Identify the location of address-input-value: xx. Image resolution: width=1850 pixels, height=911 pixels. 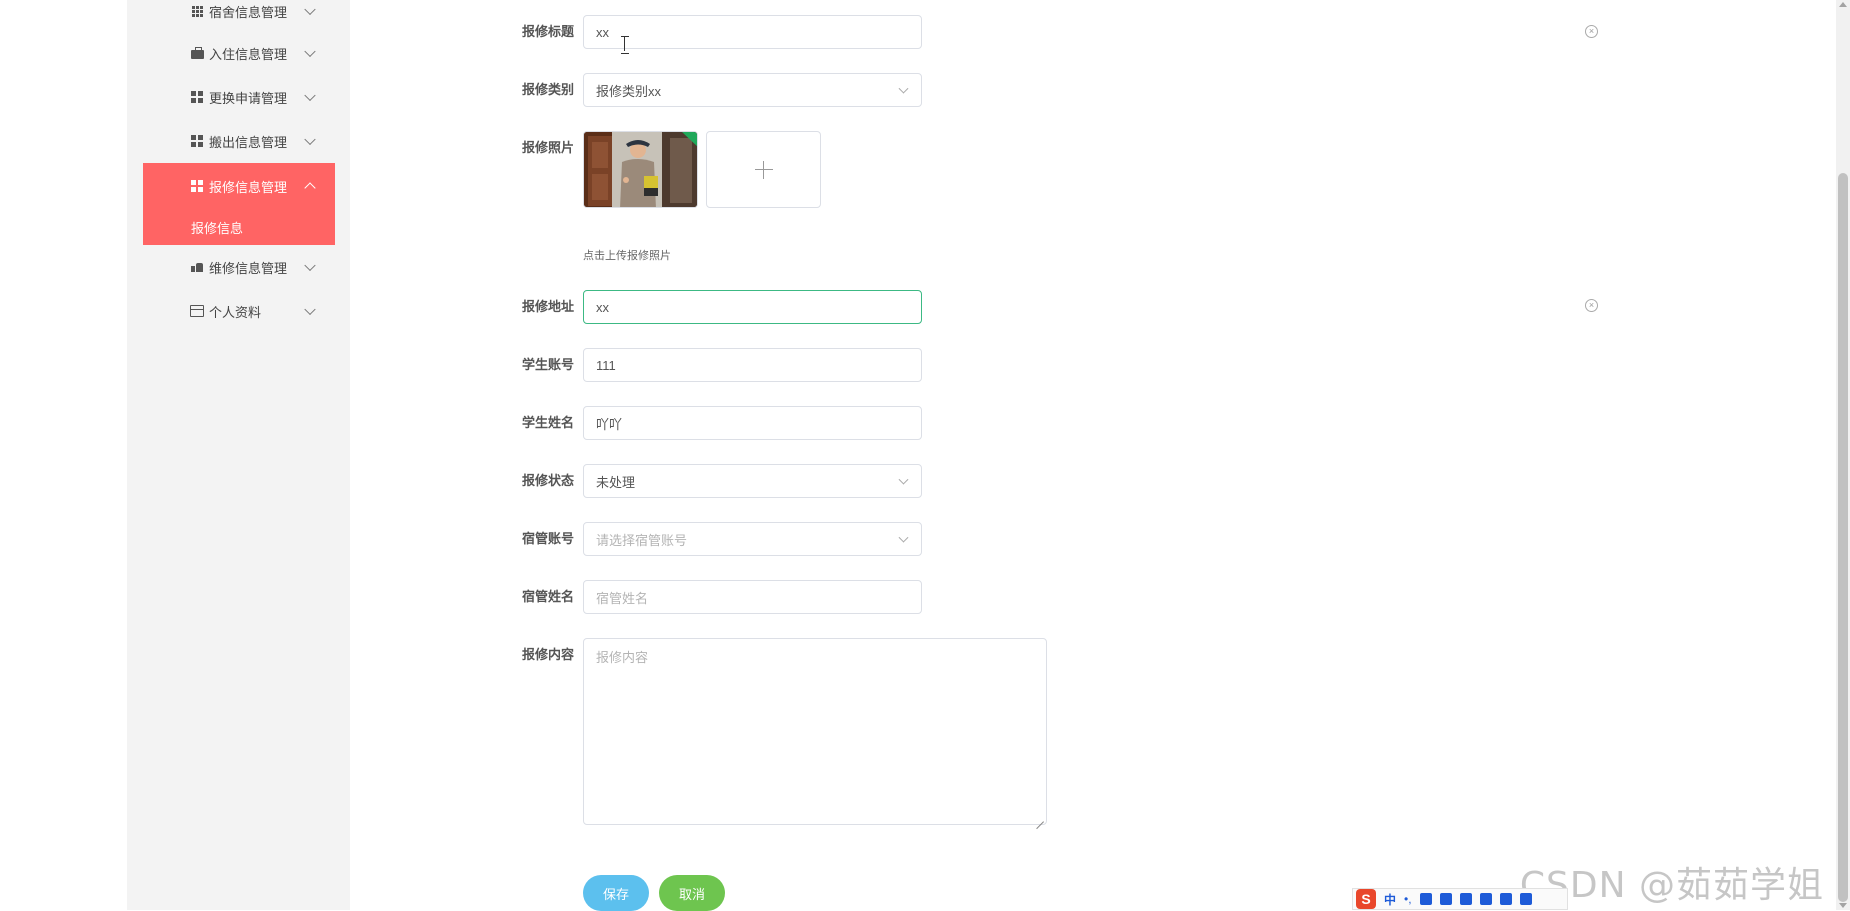
(602, 307).